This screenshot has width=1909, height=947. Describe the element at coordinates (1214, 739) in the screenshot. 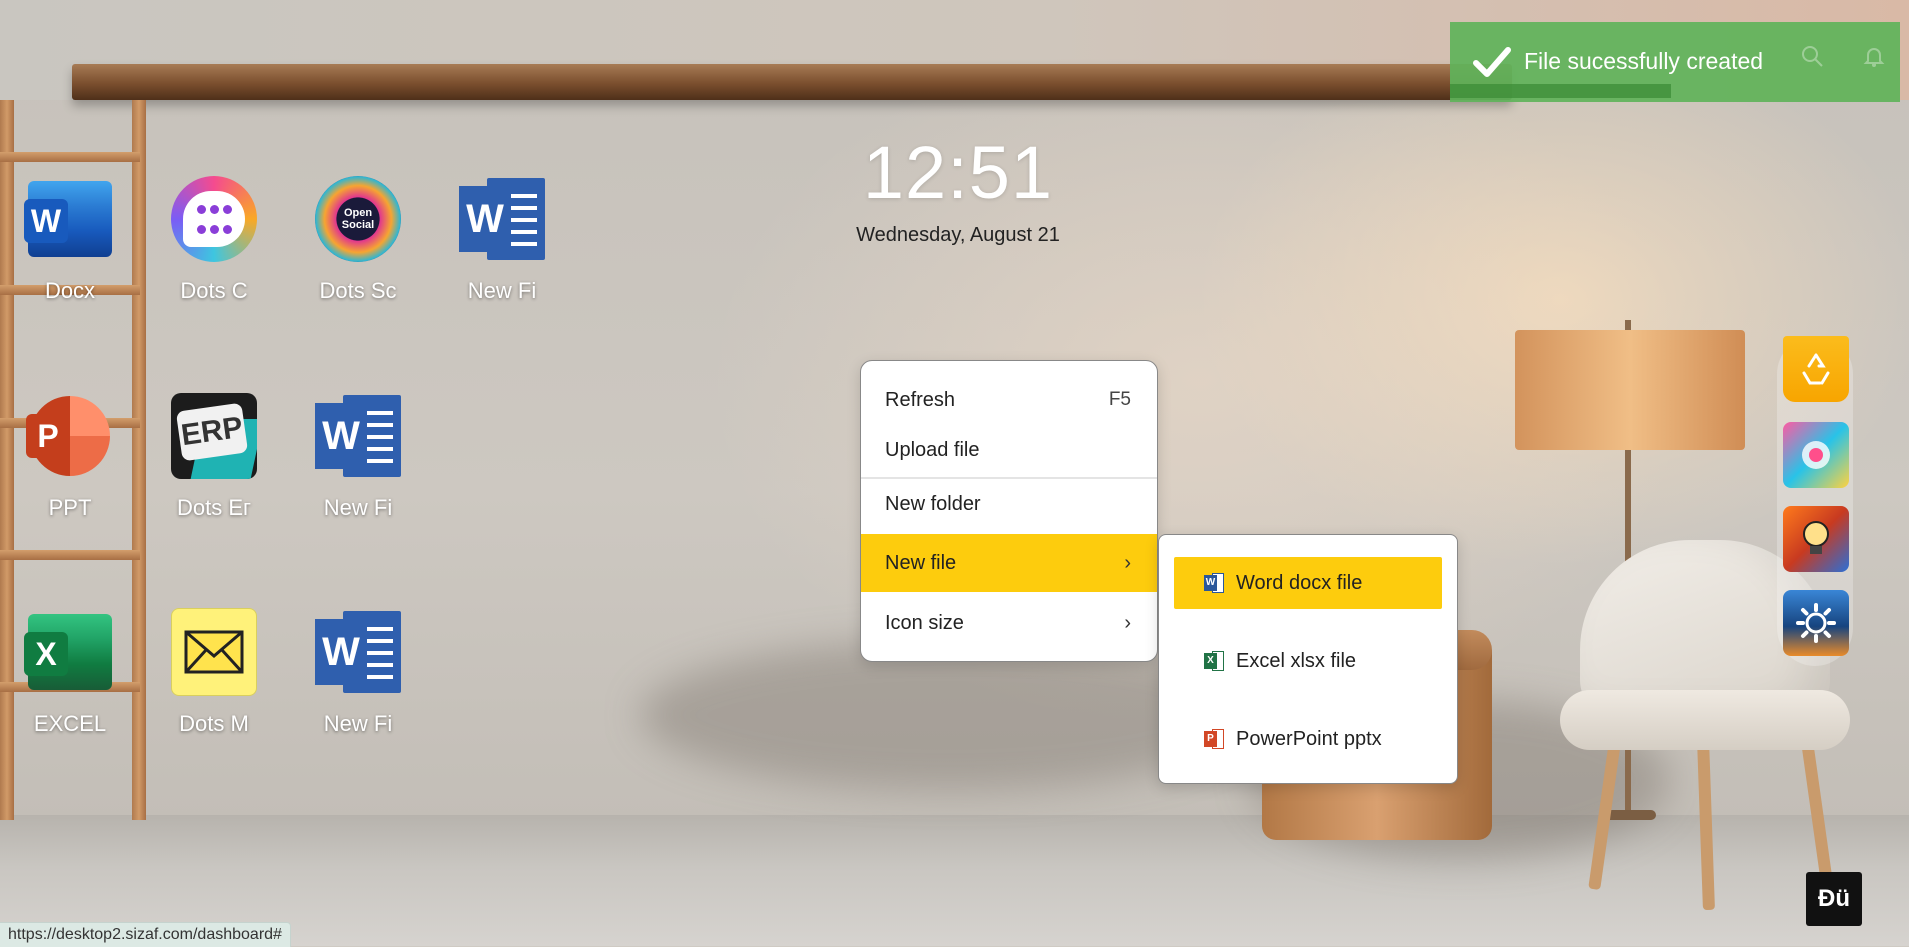

I see `powerpoint-file-icon: P` at that location.